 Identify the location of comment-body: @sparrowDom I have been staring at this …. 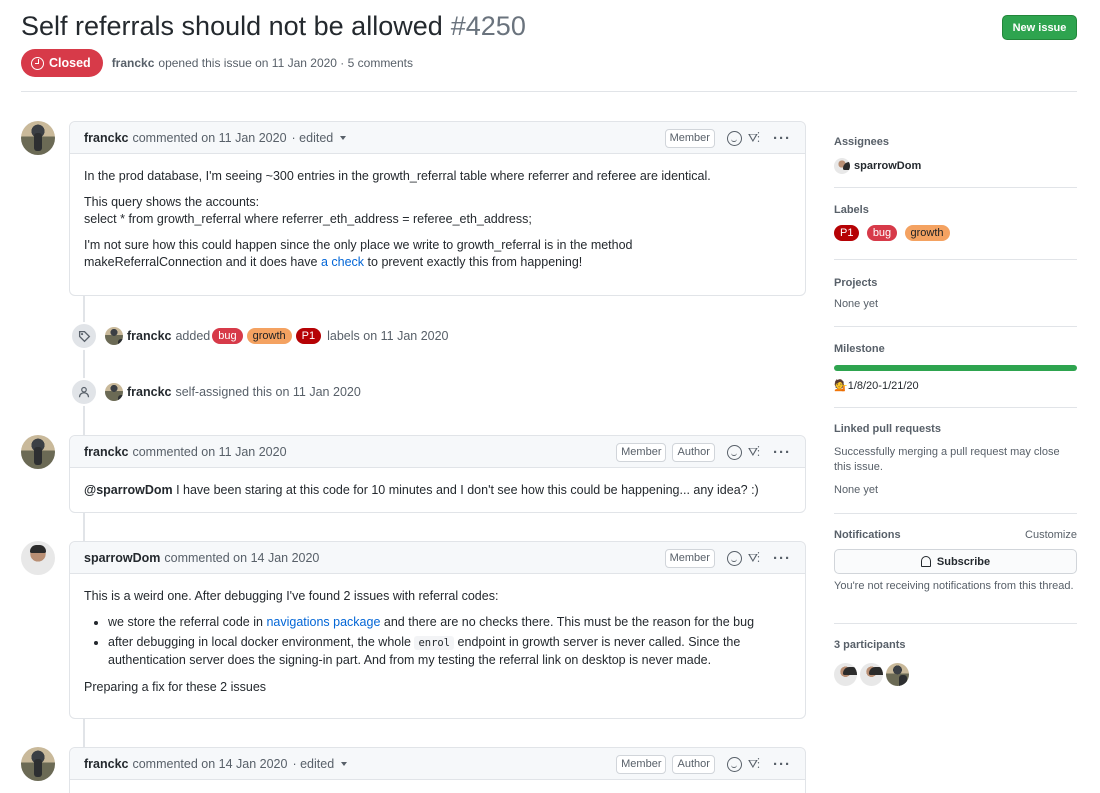
(437, 489).